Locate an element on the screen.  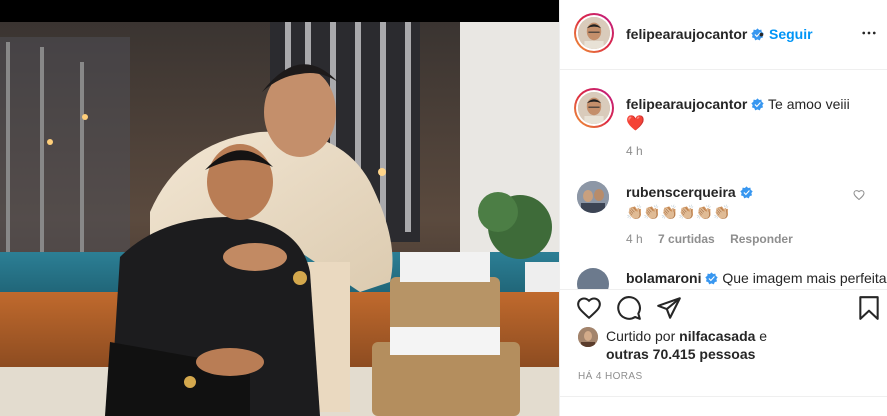
caption-username: felipearaujocantor is located at coordinates (686, 104).